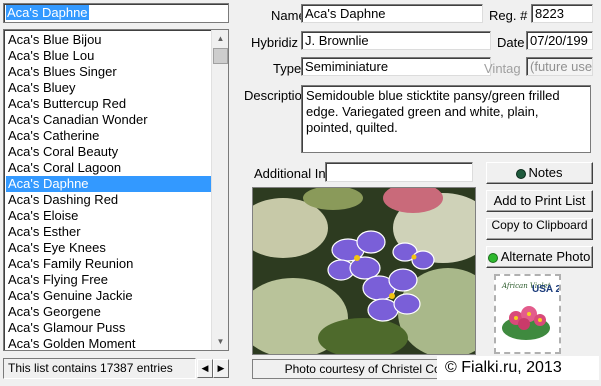 This screenshot has width=601, height=386. What do you see at coordinates (221, 368) in the screenshot?
I see `next-arrow-icon: ▶` at bounding box center [221, 368].